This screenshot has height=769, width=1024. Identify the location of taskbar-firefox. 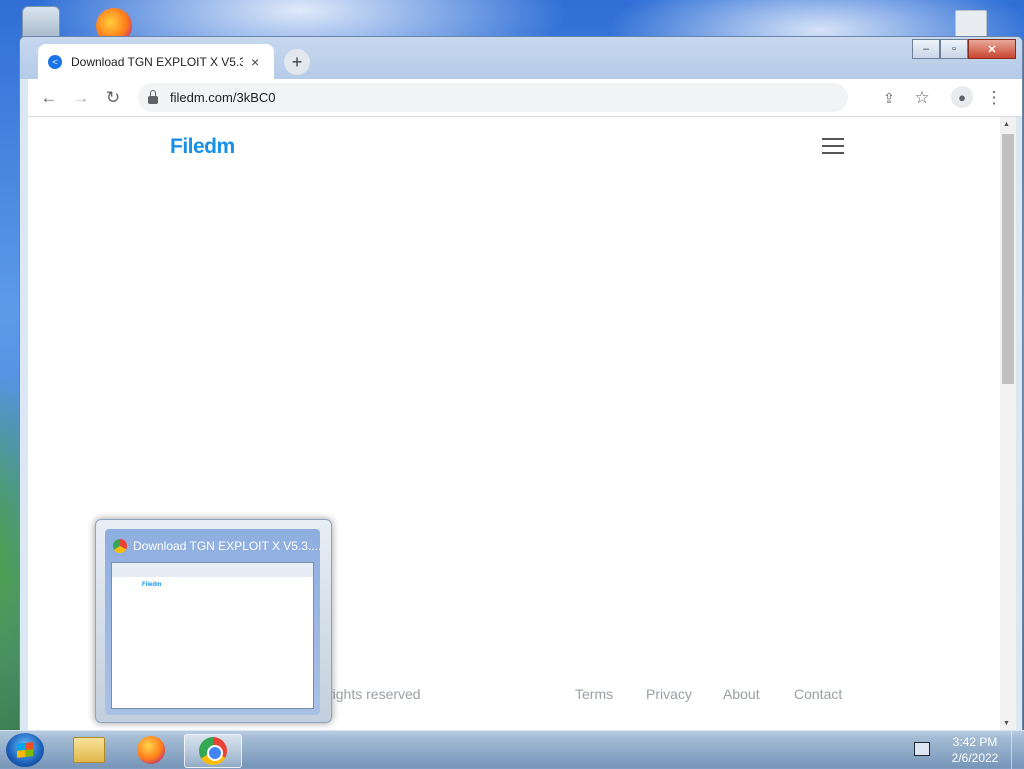
(151, 750).